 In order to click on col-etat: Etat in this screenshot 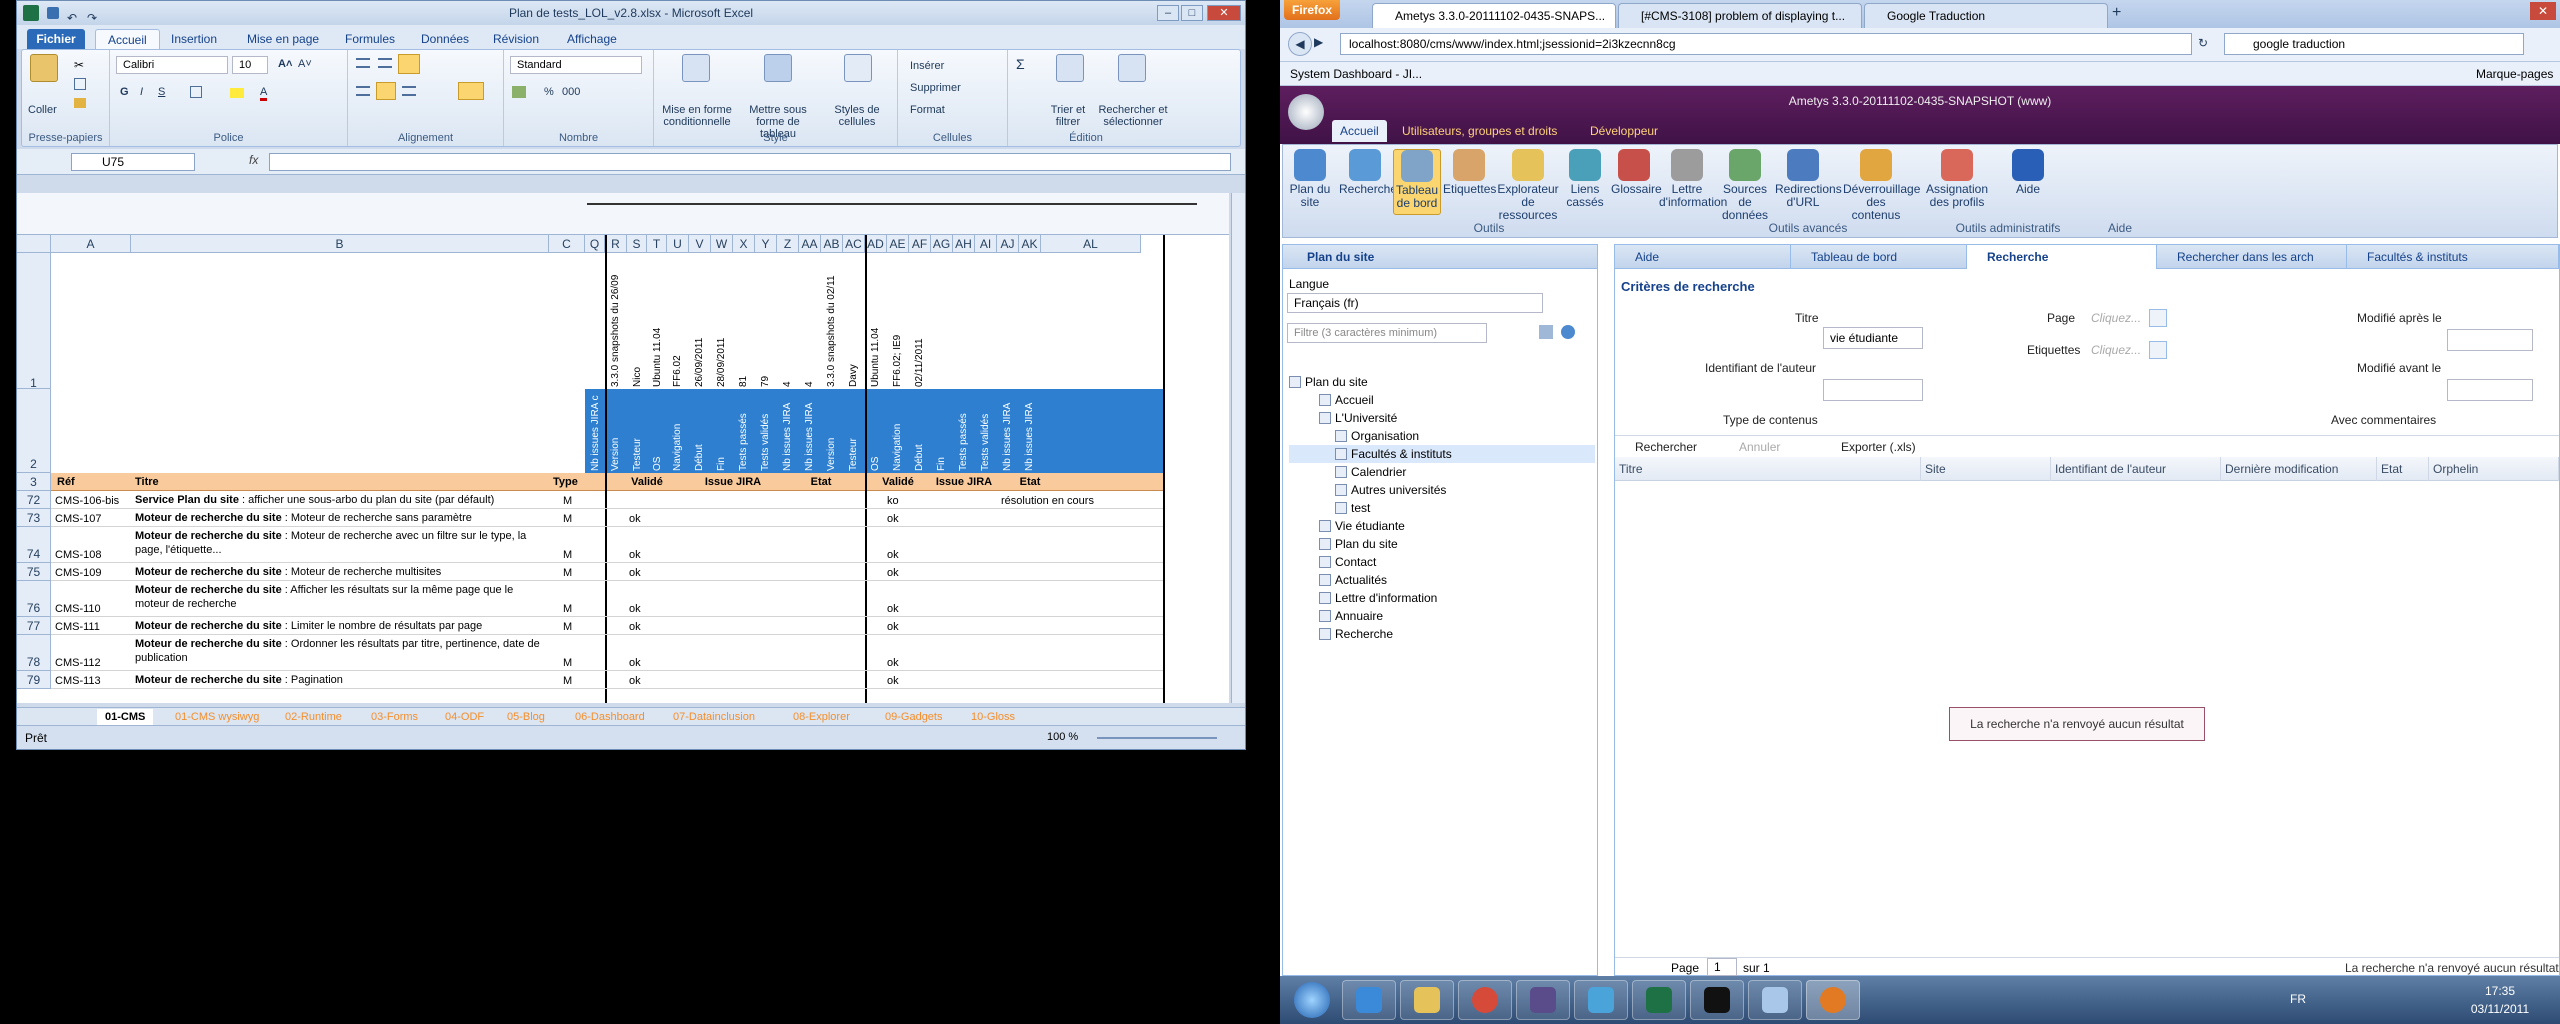, I will do `click(2403, 469)`.